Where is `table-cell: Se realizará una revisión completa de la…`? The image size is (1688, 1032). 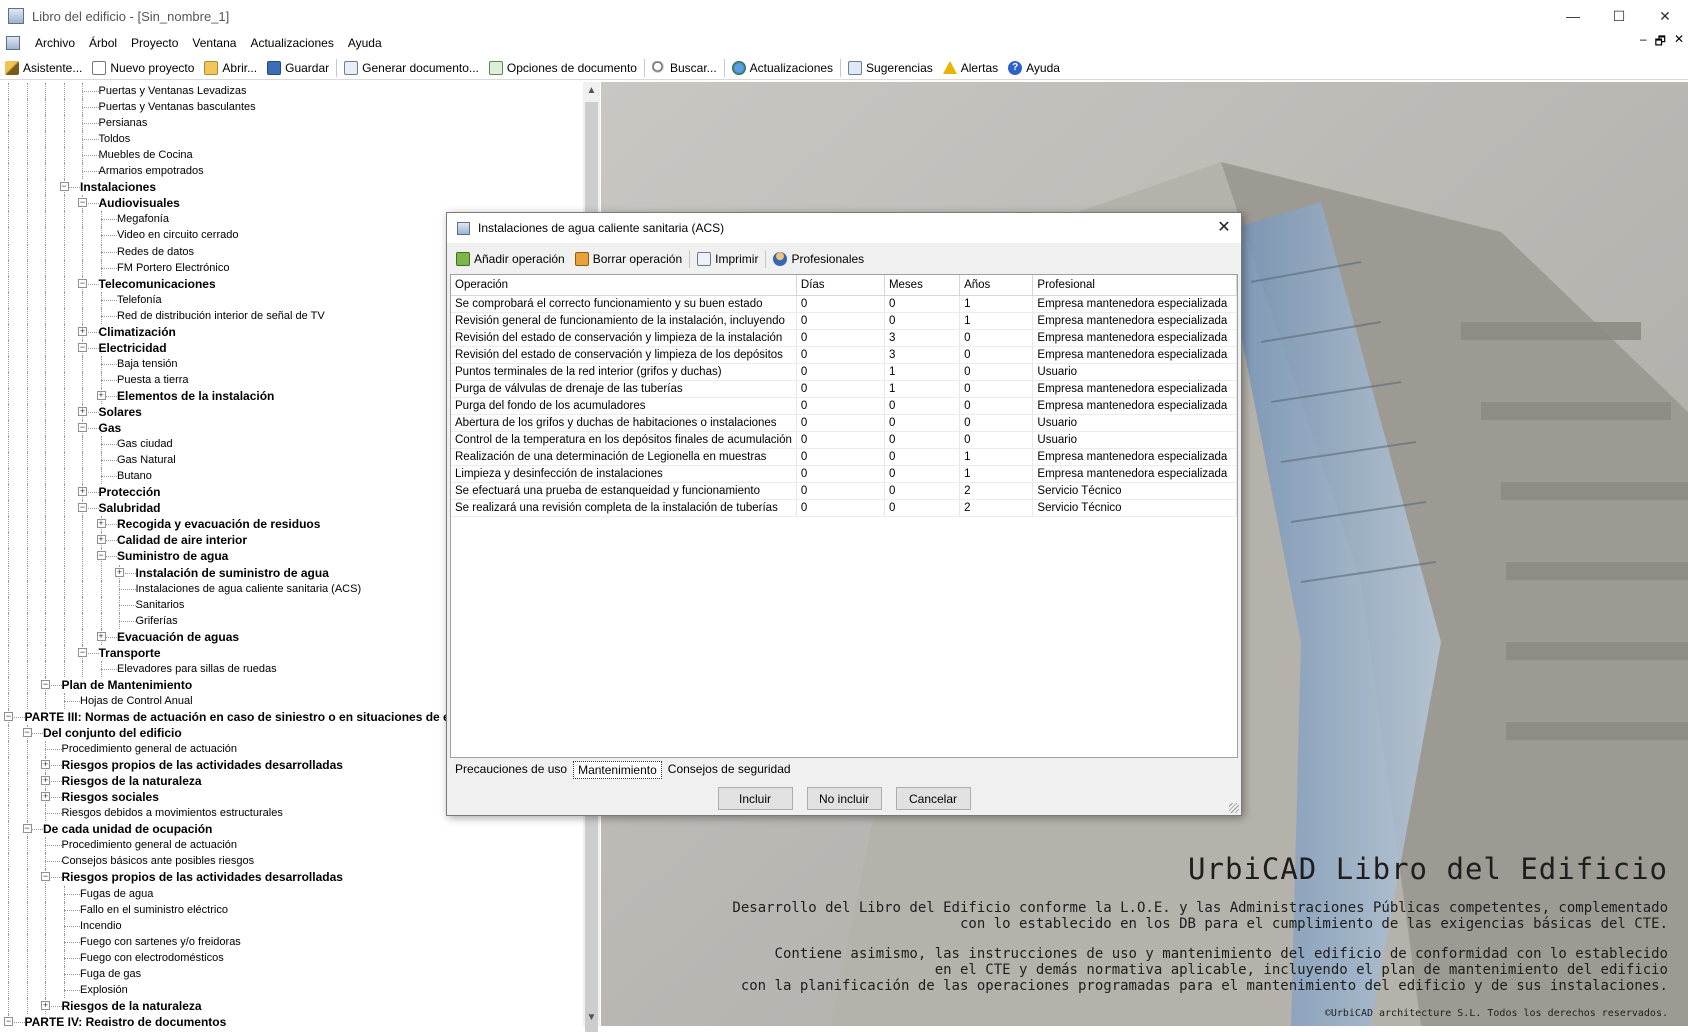
table-cell: Se realizará una revisión completa de la… is located at coordinates (624, 508).